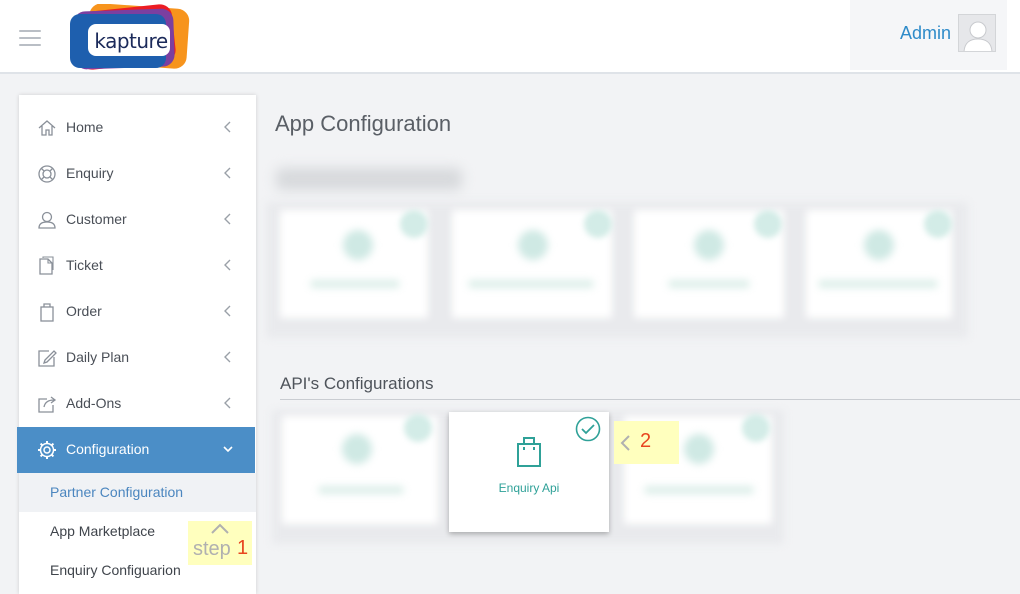 This screenshot has width=1020, height=594. Describe the element at coordinates (529, 472) in the screenshot. I see `enquiry-api-card: Enquiry Api` at that location.